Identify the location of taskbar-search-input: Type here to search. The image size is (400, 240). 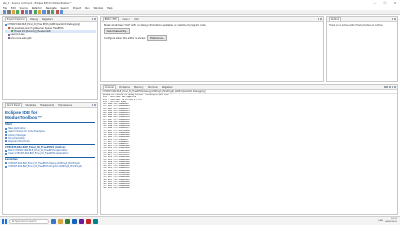
(29, 221).